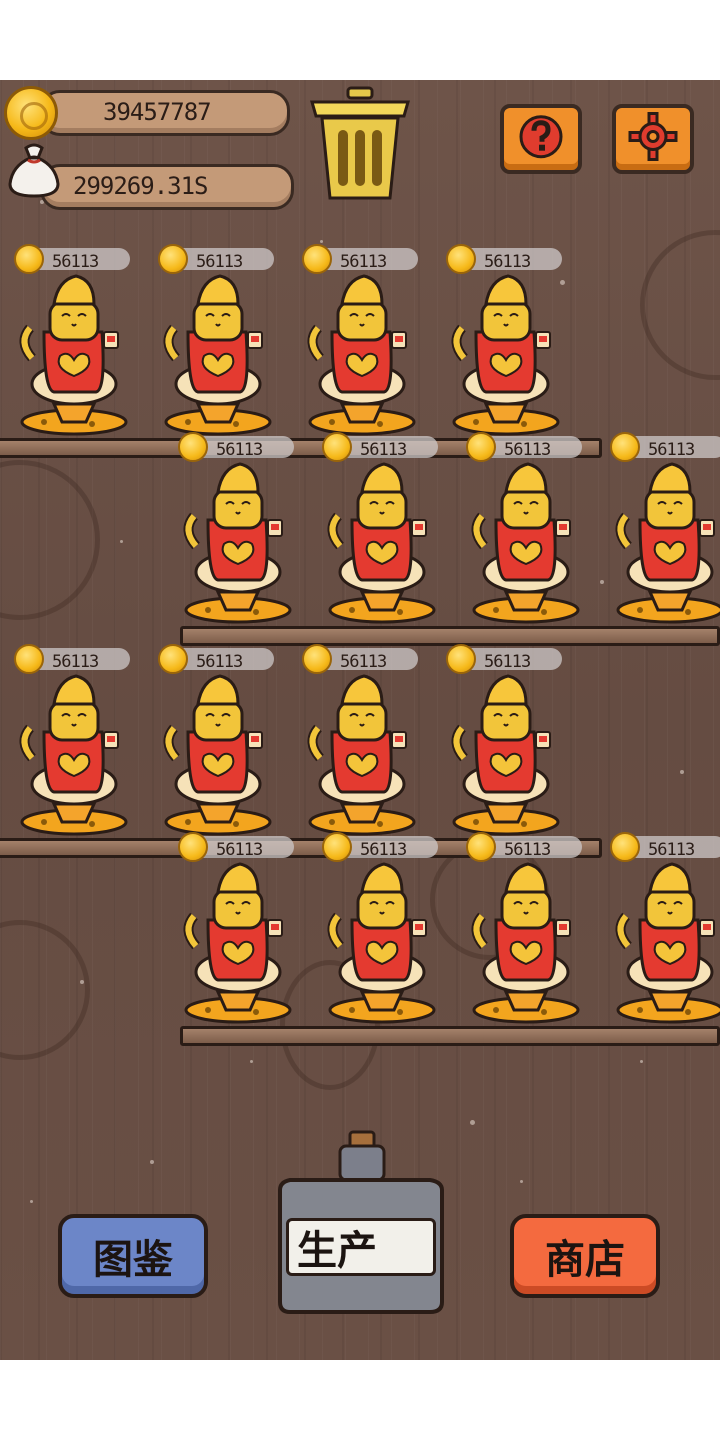 Image resolution: width=720 pixels, height=1440 pixels. I want to click on settings-button, so click(653, 139).